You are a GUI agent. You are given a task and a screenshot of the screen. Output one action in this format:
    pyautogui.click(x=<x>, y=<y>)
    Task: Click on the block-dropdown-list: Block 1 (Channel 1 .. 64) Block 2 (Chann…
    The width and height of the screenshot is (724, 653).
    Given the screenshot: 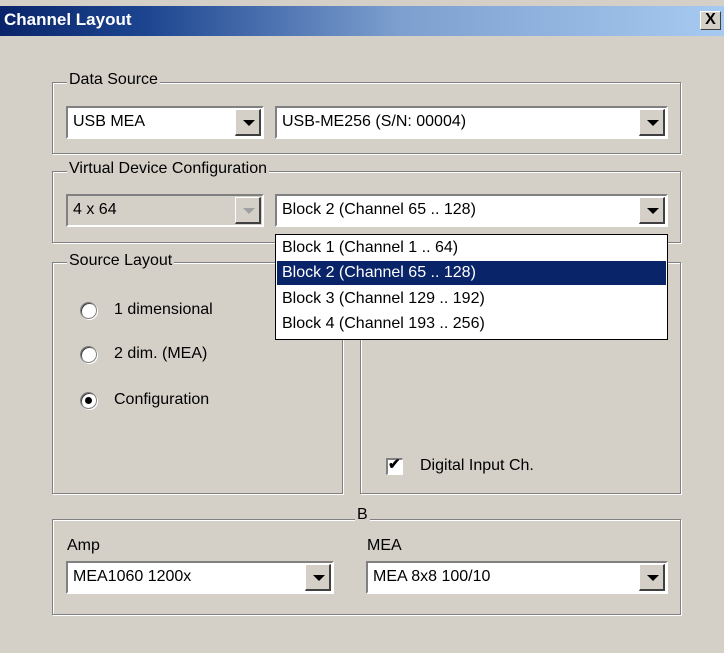 What is the action you would take?
    pyautogui.click(x=471, y=287)
    